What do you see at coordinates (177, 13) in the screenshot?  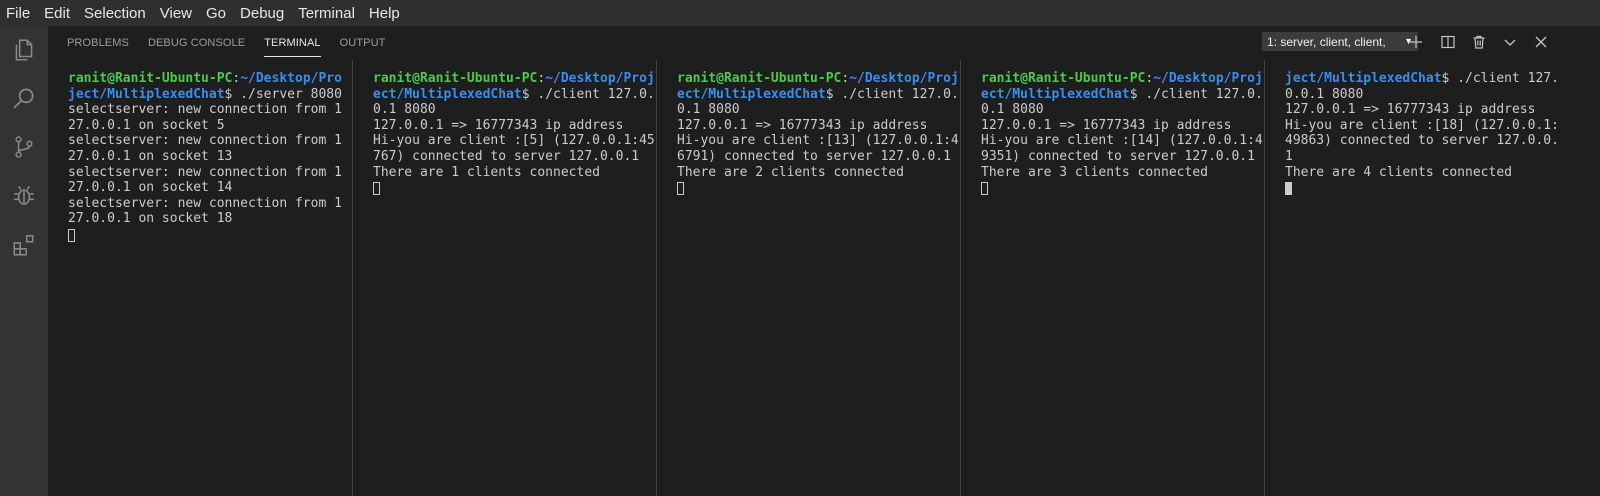 I see `menu-view: View` at bounding box center [177, 13].